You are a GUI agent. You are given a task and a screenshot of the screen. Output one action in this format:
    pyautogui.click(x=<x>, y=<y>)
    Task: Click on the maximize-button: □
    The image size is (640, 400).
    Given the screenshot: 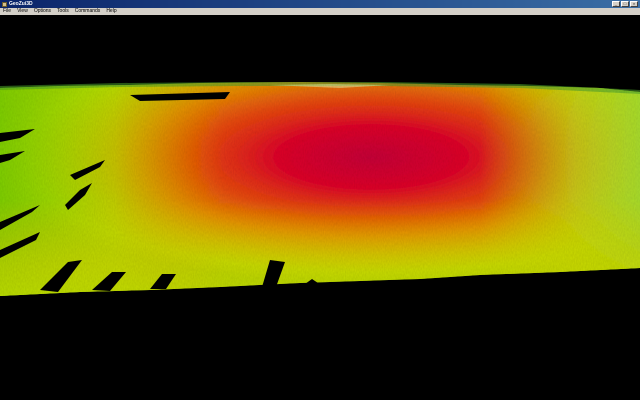 What is the action you would take?
    pyautogui.click(x=625, y=4)
    